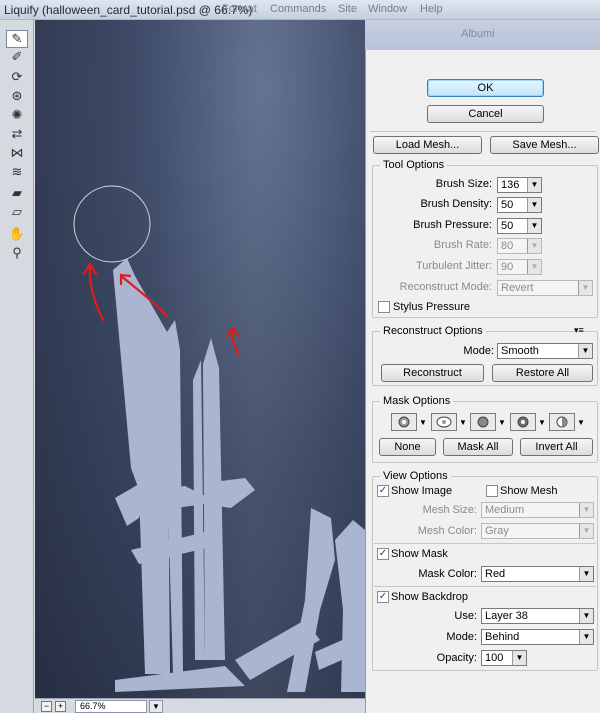  What do you see at coordinates (507, 226) in the screenshot?
I see `brush-pressure-value: 50` at bounding box center [507, 226].